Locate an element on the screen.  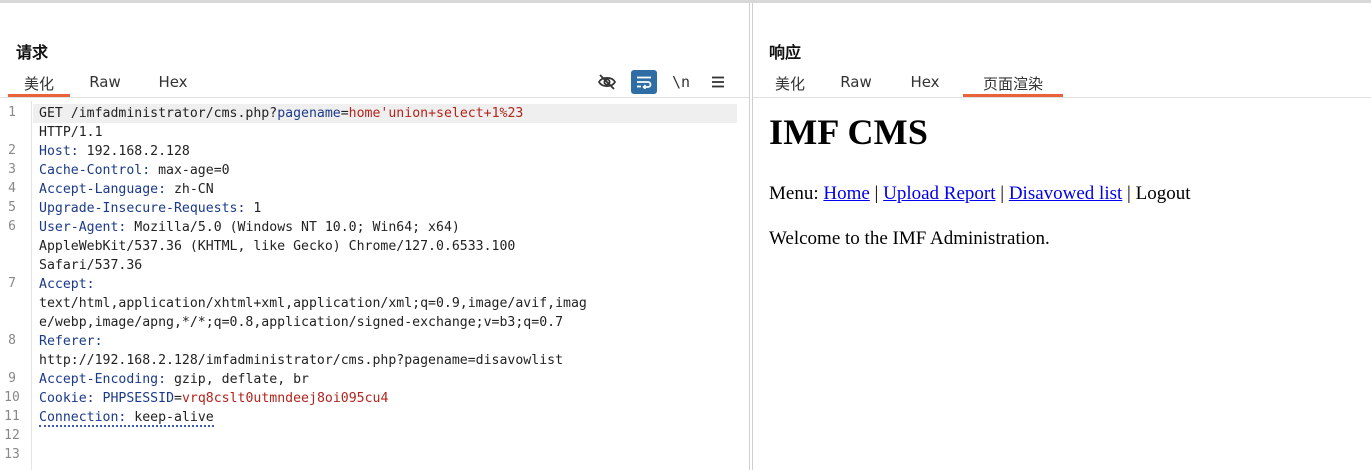
header-cache-control: Cache-Control: max-age=0 is located at coordinates (134, 170).